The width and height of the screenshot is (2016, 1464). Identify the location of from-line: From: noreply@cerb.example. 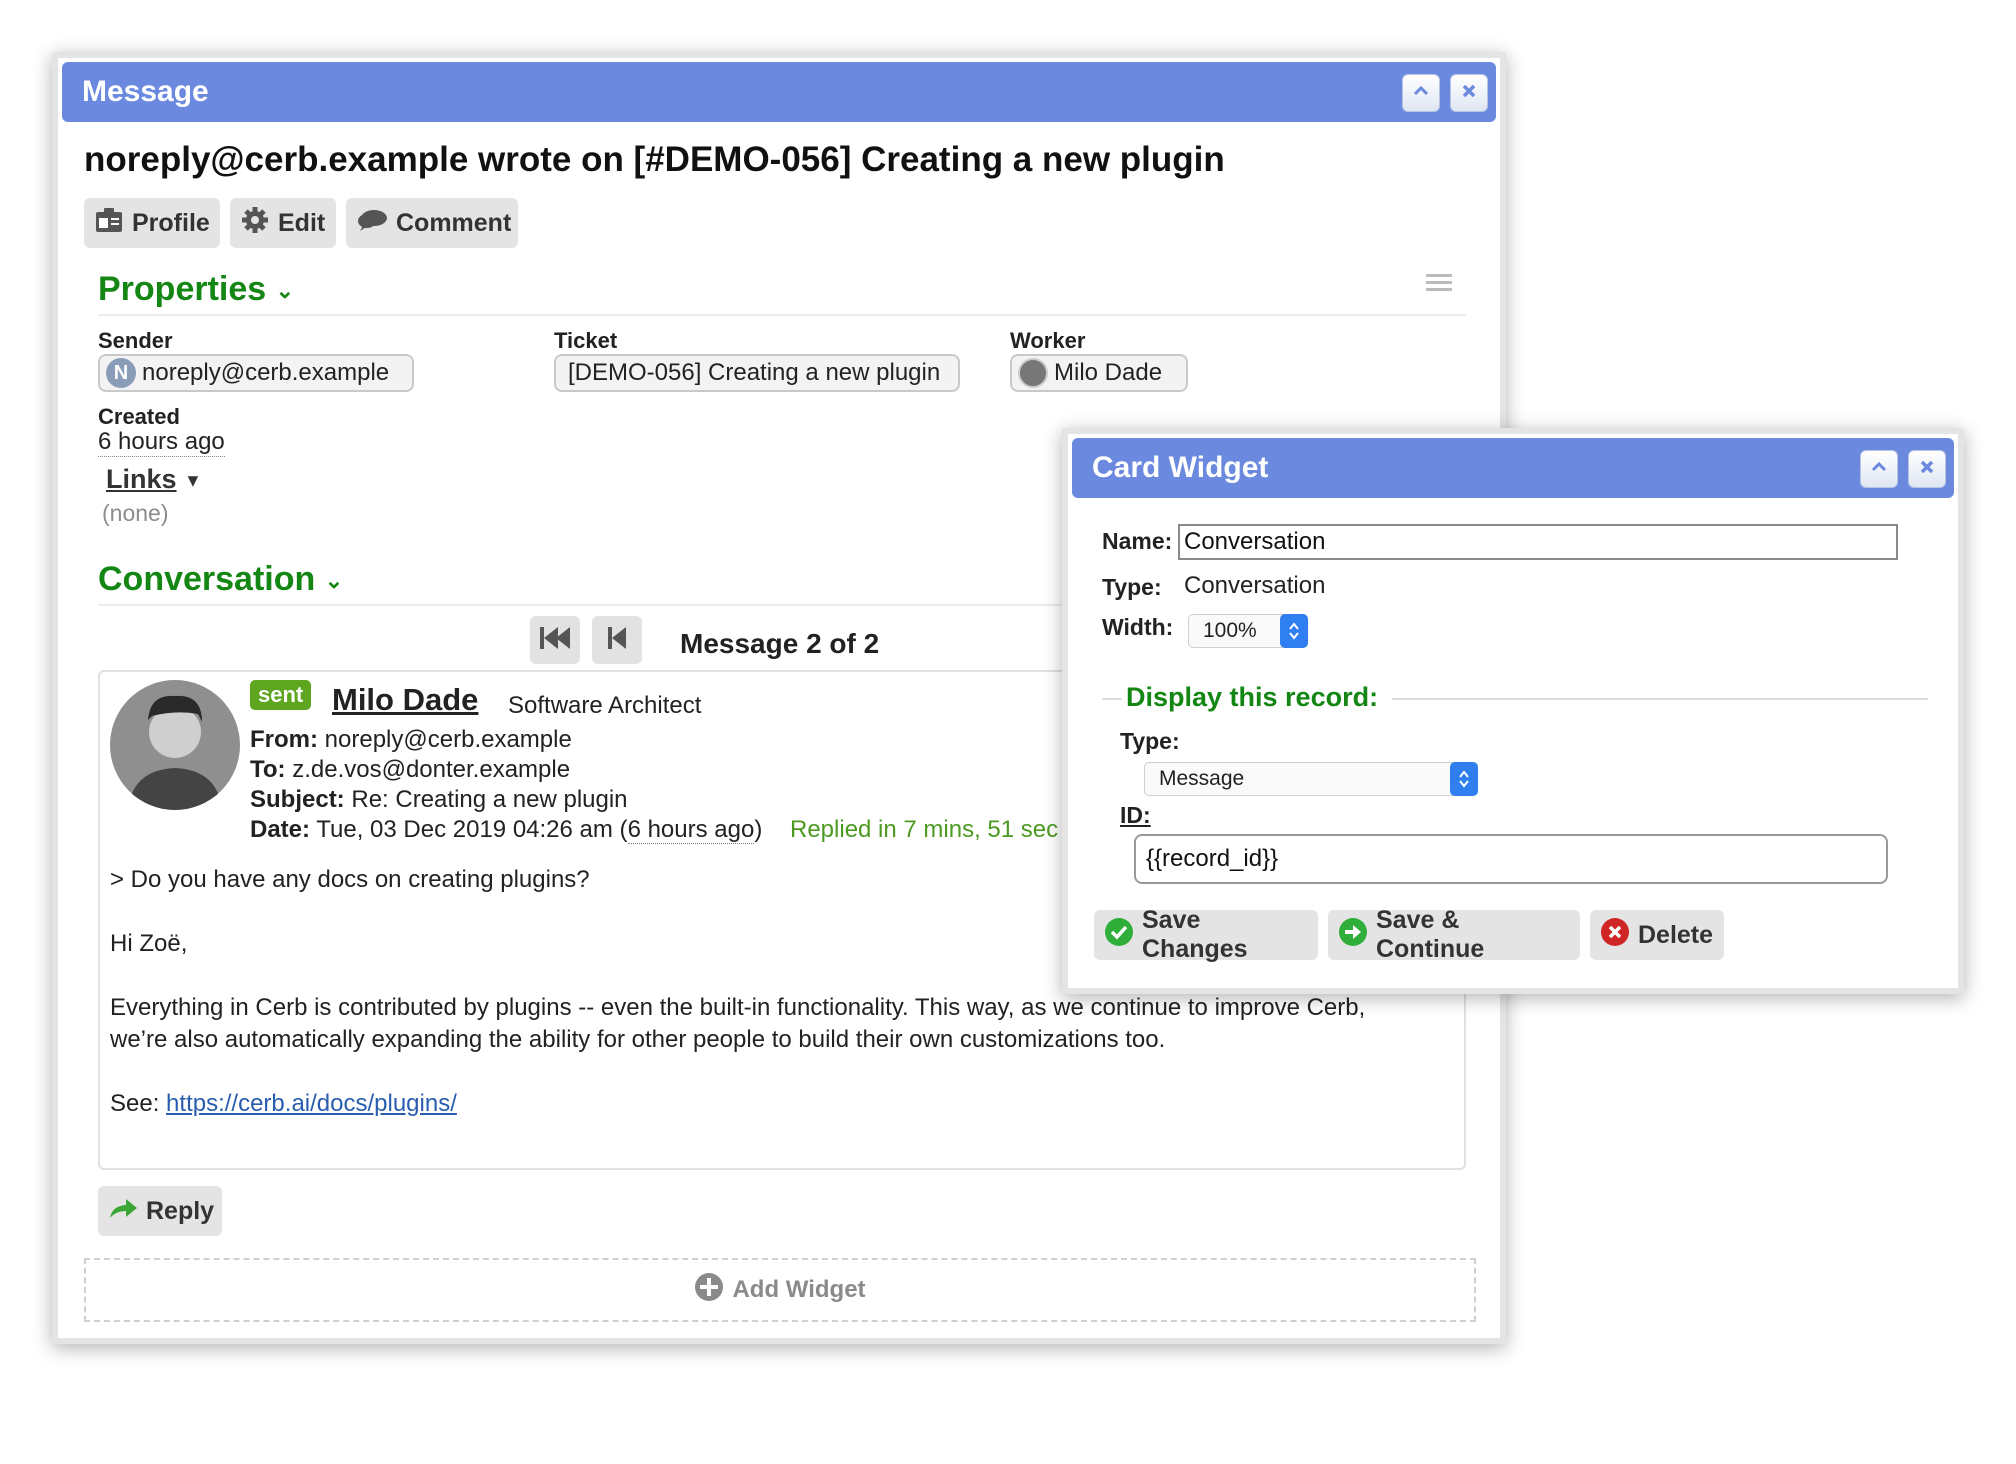
(411, 740).